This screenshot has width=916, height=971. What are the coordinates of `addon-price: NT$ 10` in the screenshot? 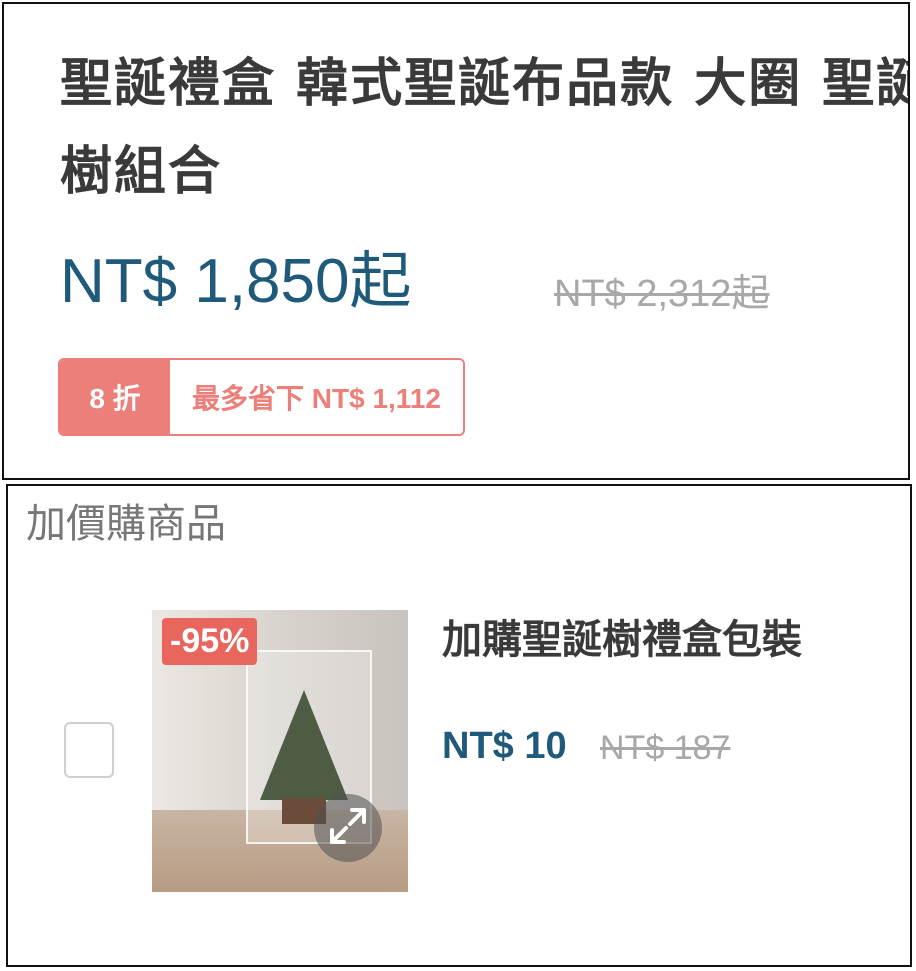 It's located at (504, 746).